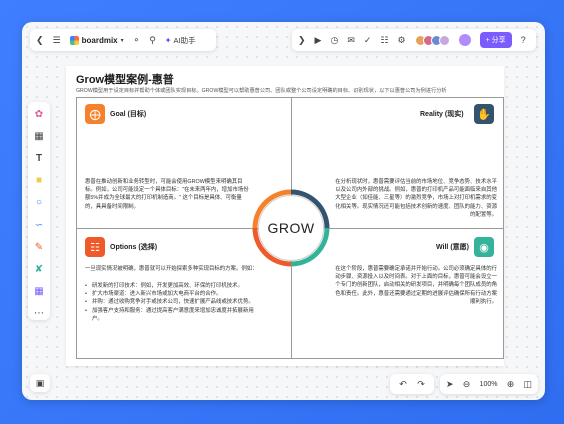 This screenshot has height=424, width=564. Describe the element at coordinates (40, 40) in the screenshot. I see `back-icon: ❮` at that location.